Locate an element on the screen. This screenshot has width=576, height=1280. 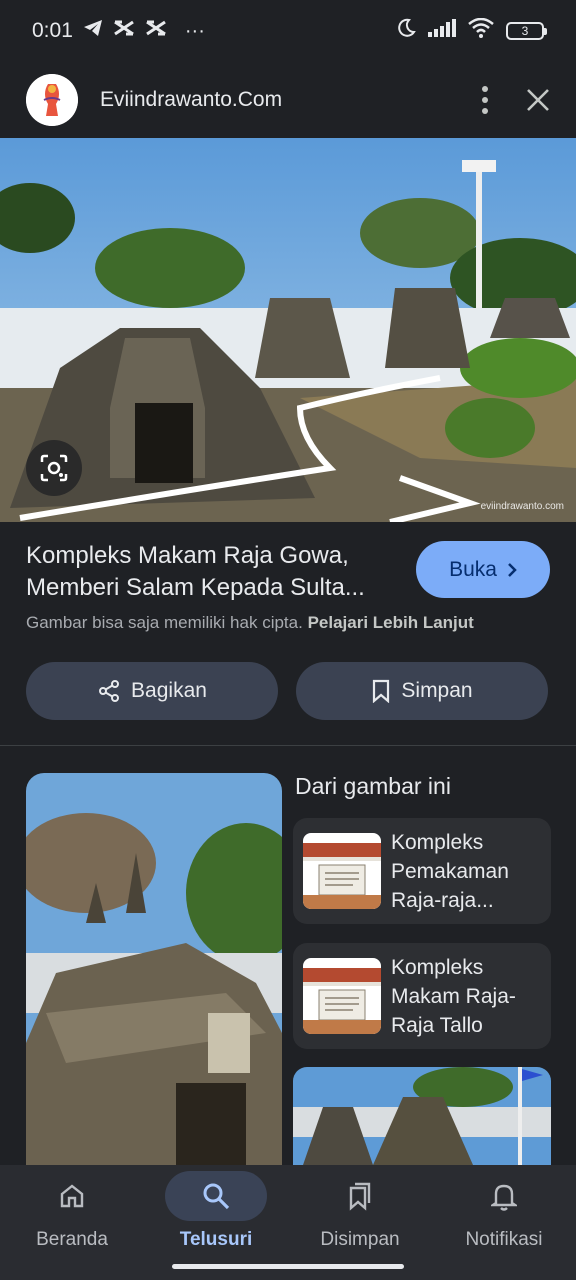
status-bar: 0:01 ··· 3 is located at coordinates (288, 31).